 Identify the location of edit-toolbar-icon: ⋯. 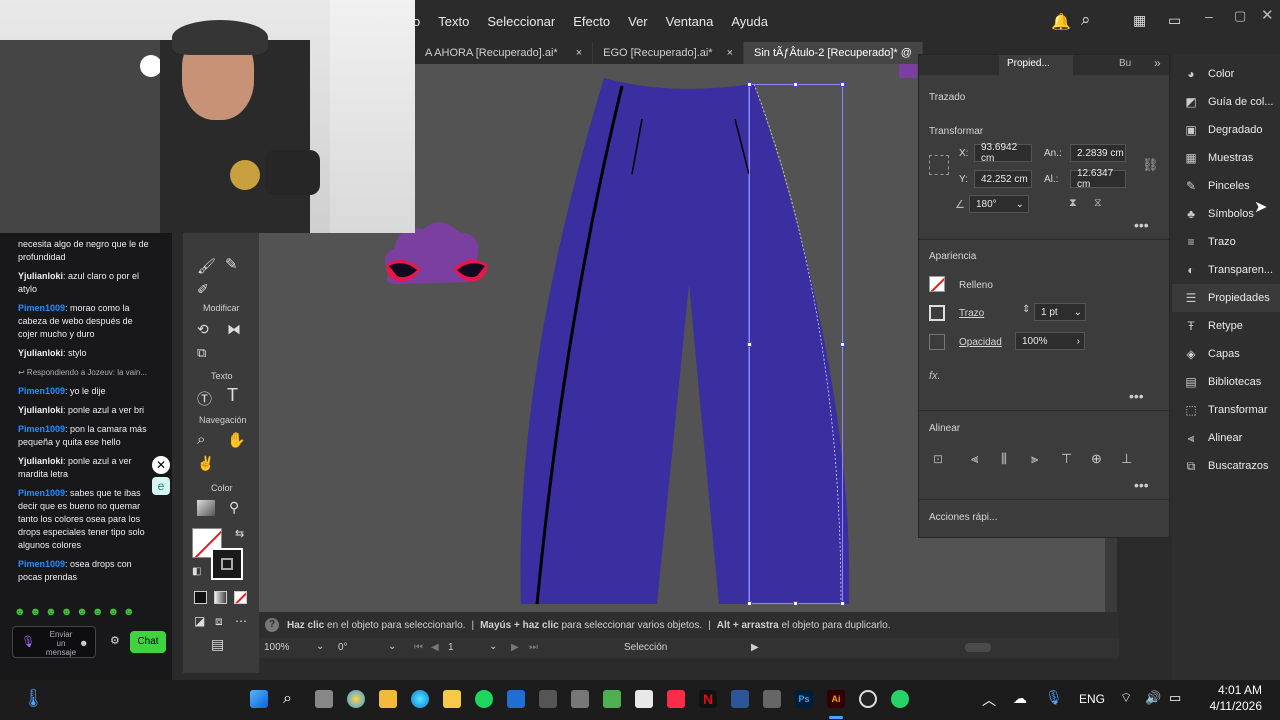
(241, 621).